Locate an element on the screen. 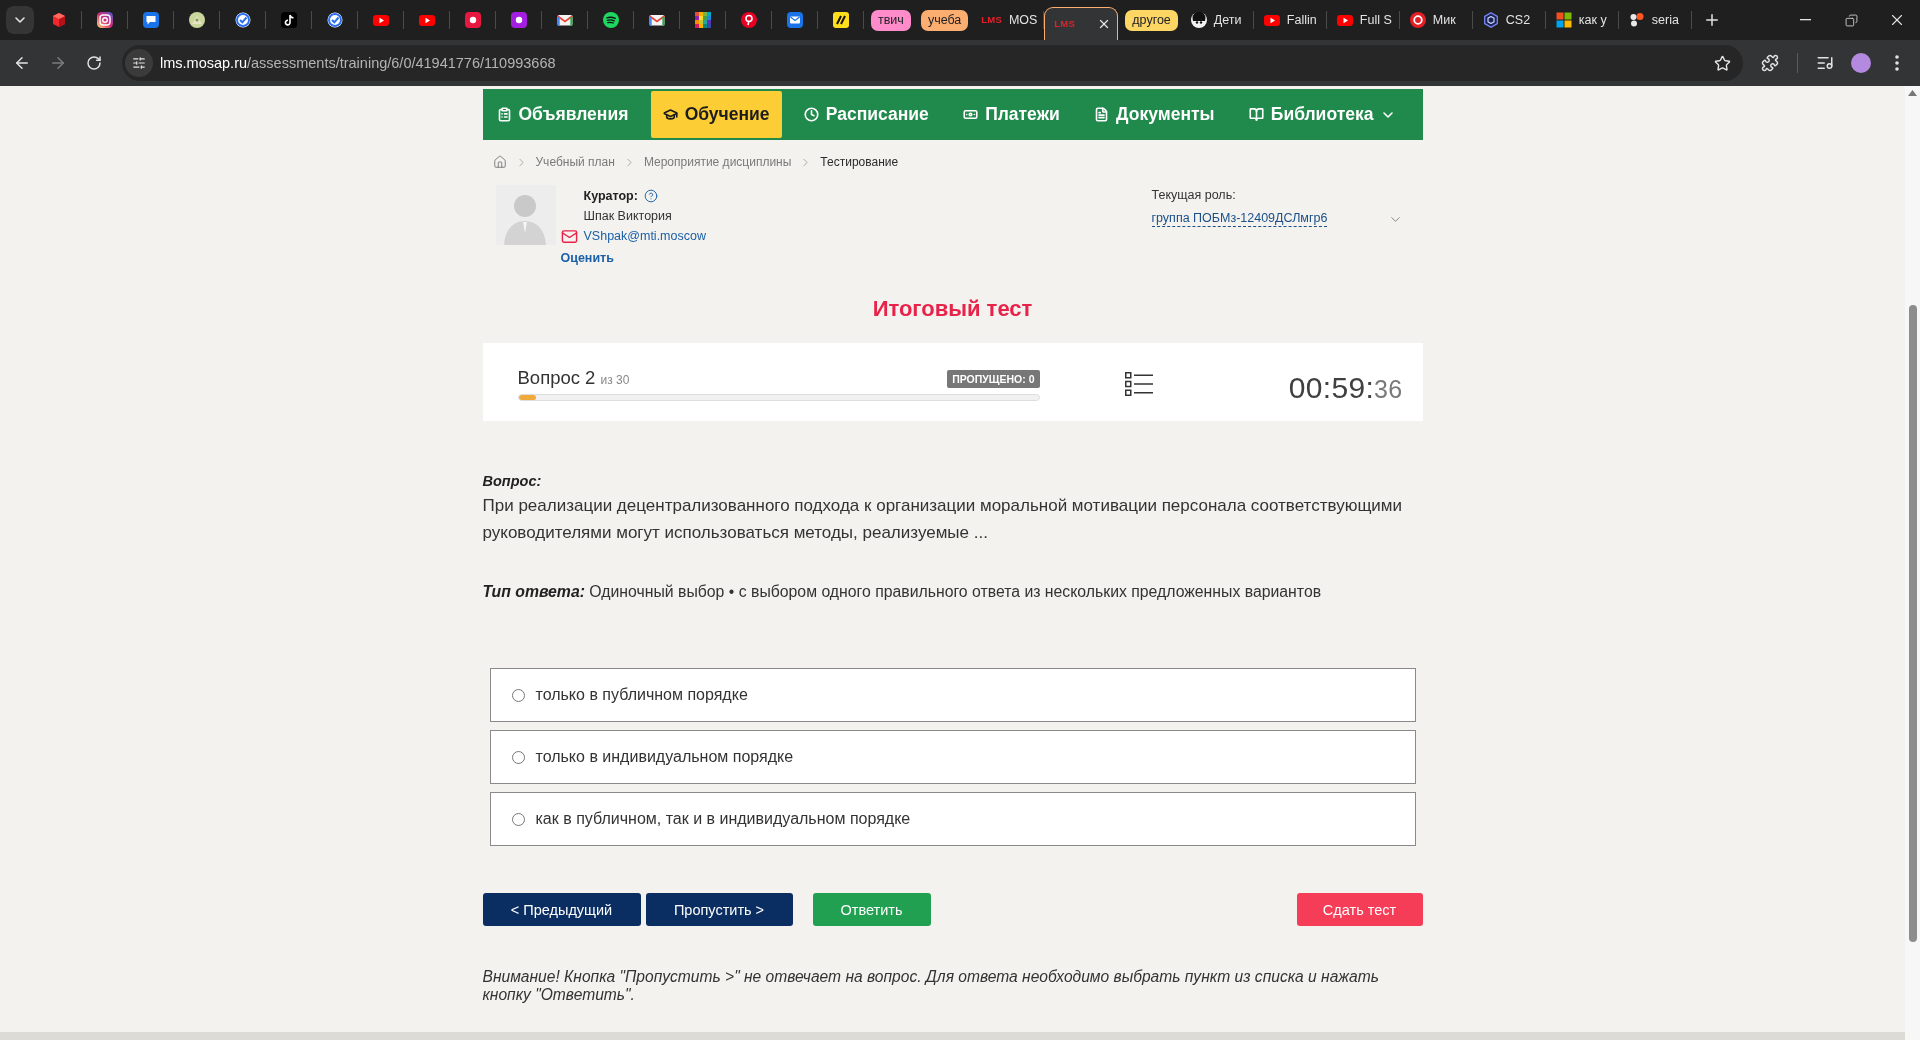  restore-icon is located at coordinates (1851, 20).